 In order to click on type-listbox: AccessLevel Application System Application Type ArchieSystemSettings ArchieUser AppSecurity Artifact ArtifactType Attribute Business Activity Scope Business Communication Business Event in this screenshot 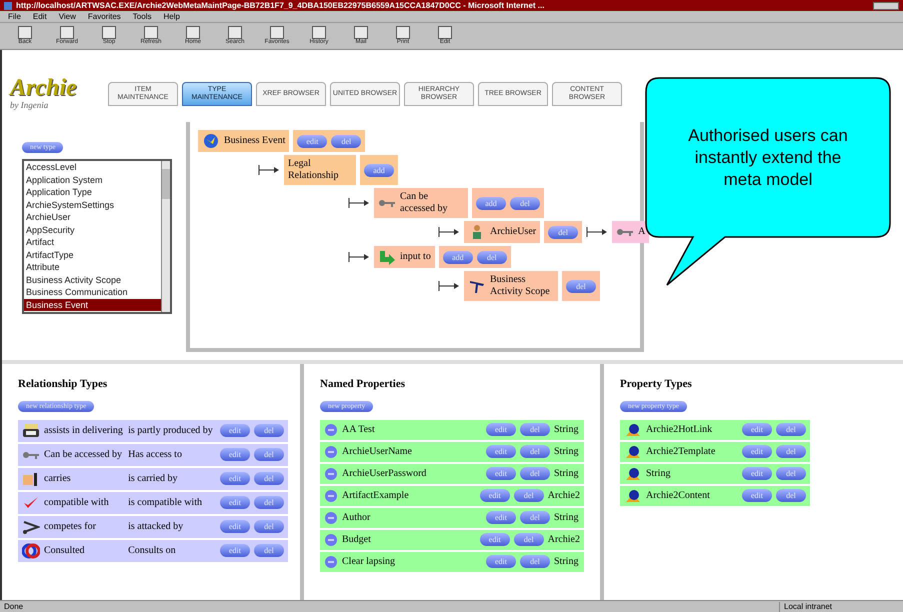, I will do `click(97, 236)`.